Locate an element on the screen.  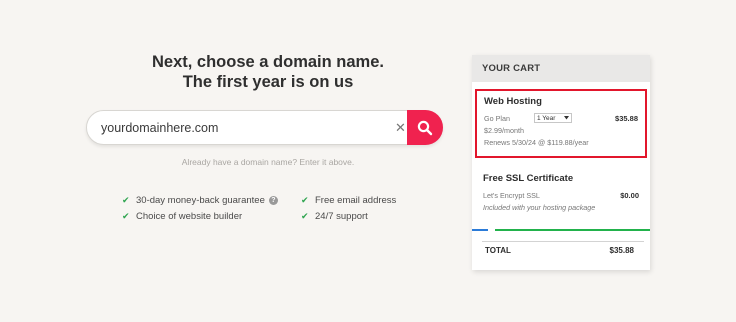
feature-item: ✔ Free email address is located at coordinates (348, 200).